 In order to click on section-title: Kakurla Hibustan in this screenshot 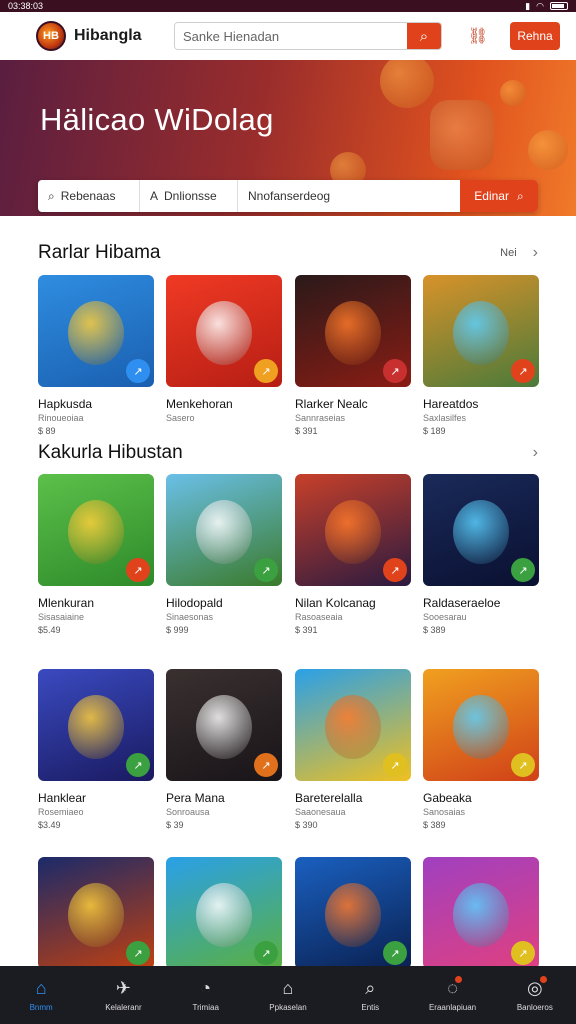, I will do `click(110, 452)`.